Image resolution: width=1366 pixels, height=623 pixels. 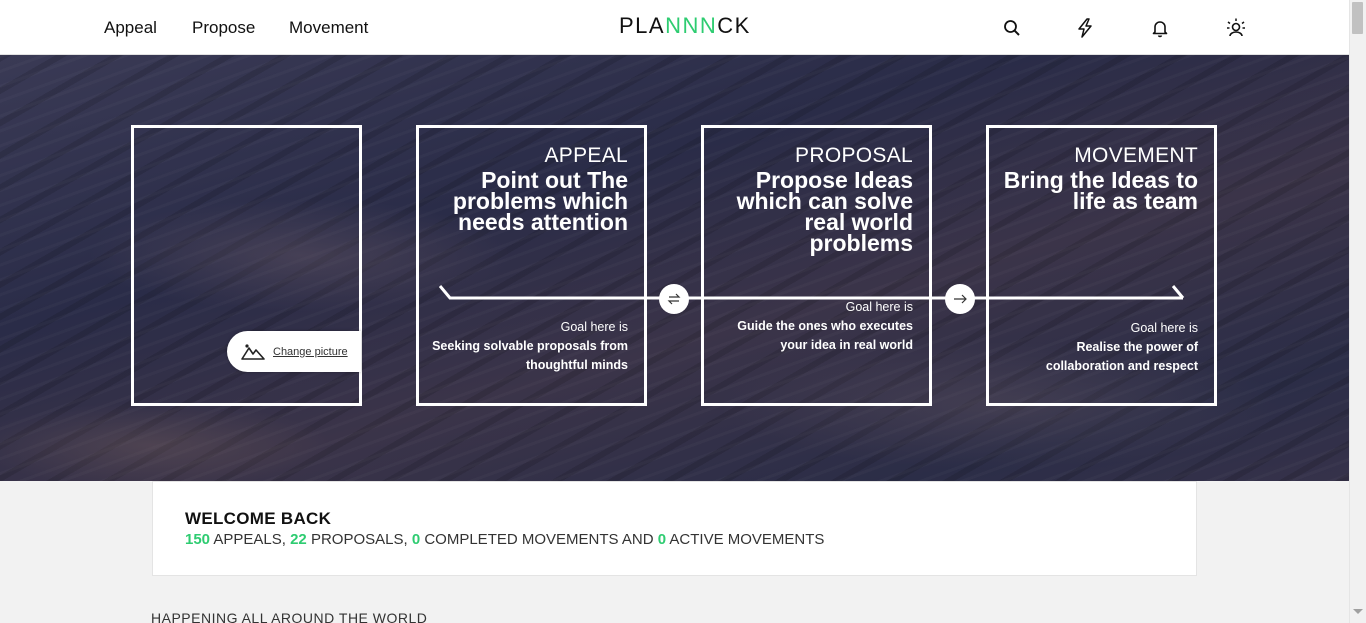 I want to click on logo-text-1: PLA, so click(x=642, y=25).